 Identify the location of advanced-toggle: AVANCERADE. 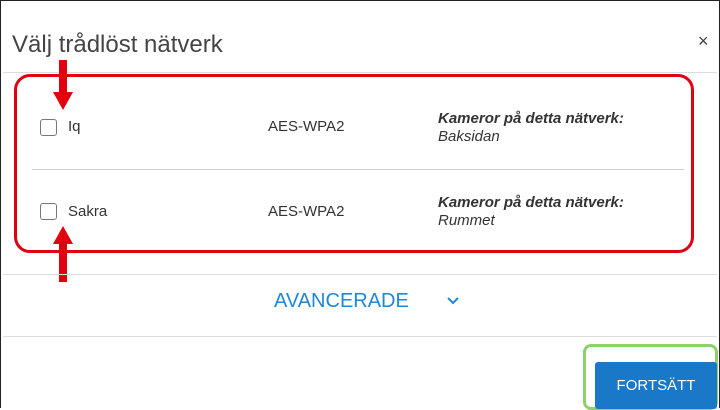
(341, 301).